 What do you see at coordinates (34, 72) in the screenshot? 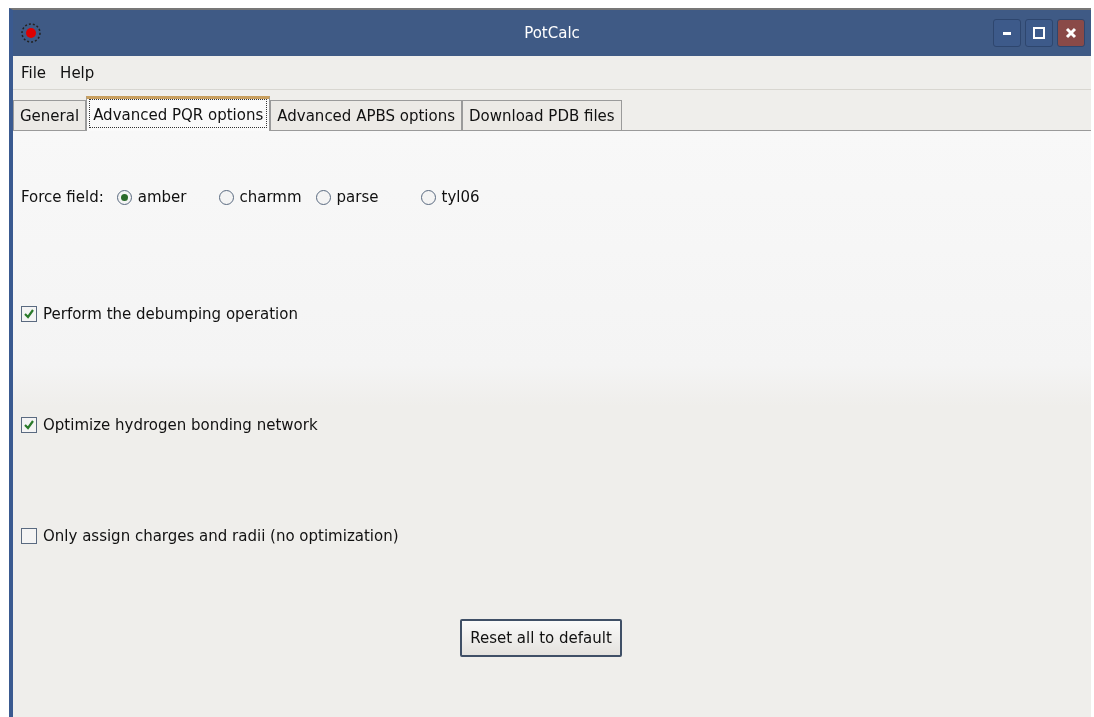
I see `menu-item: File` at bounding box center [34, 72].